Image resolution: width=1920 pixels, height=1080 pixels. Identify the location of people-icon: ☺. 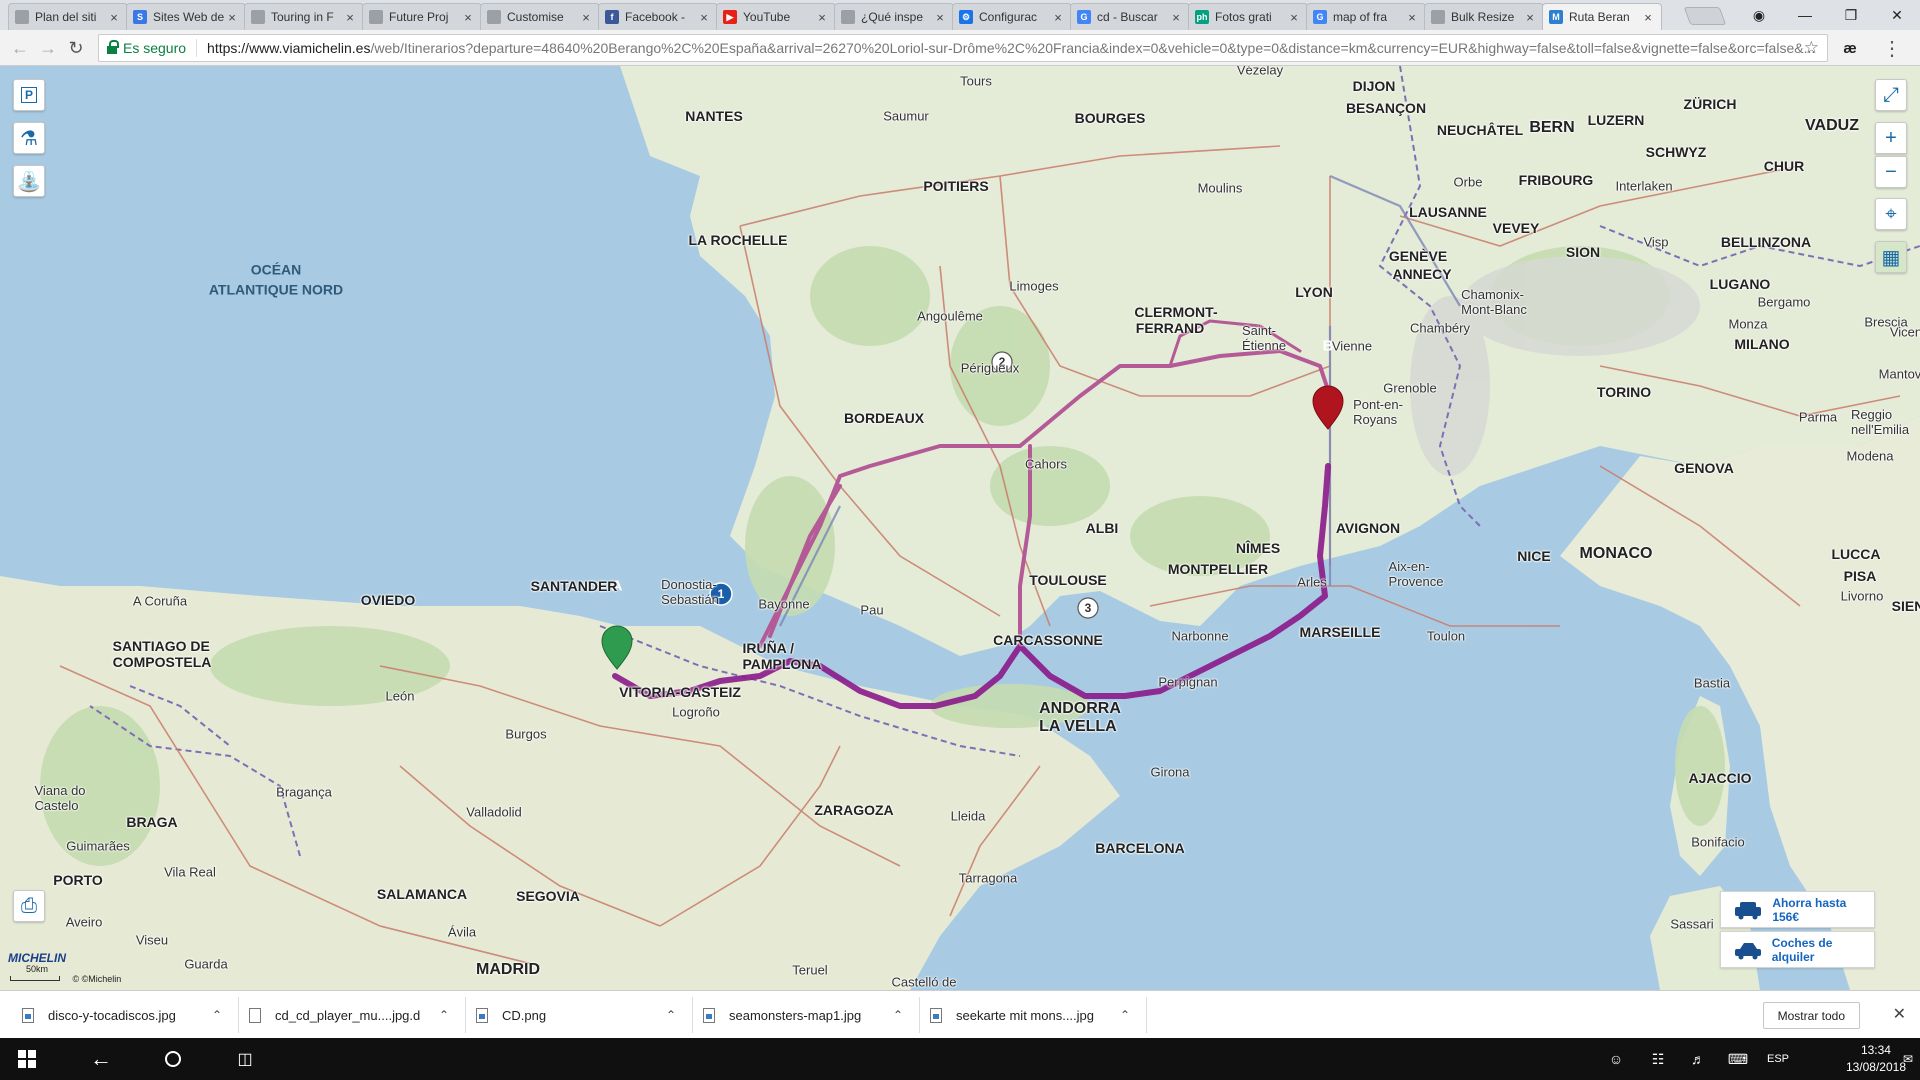
(1616, 1059).